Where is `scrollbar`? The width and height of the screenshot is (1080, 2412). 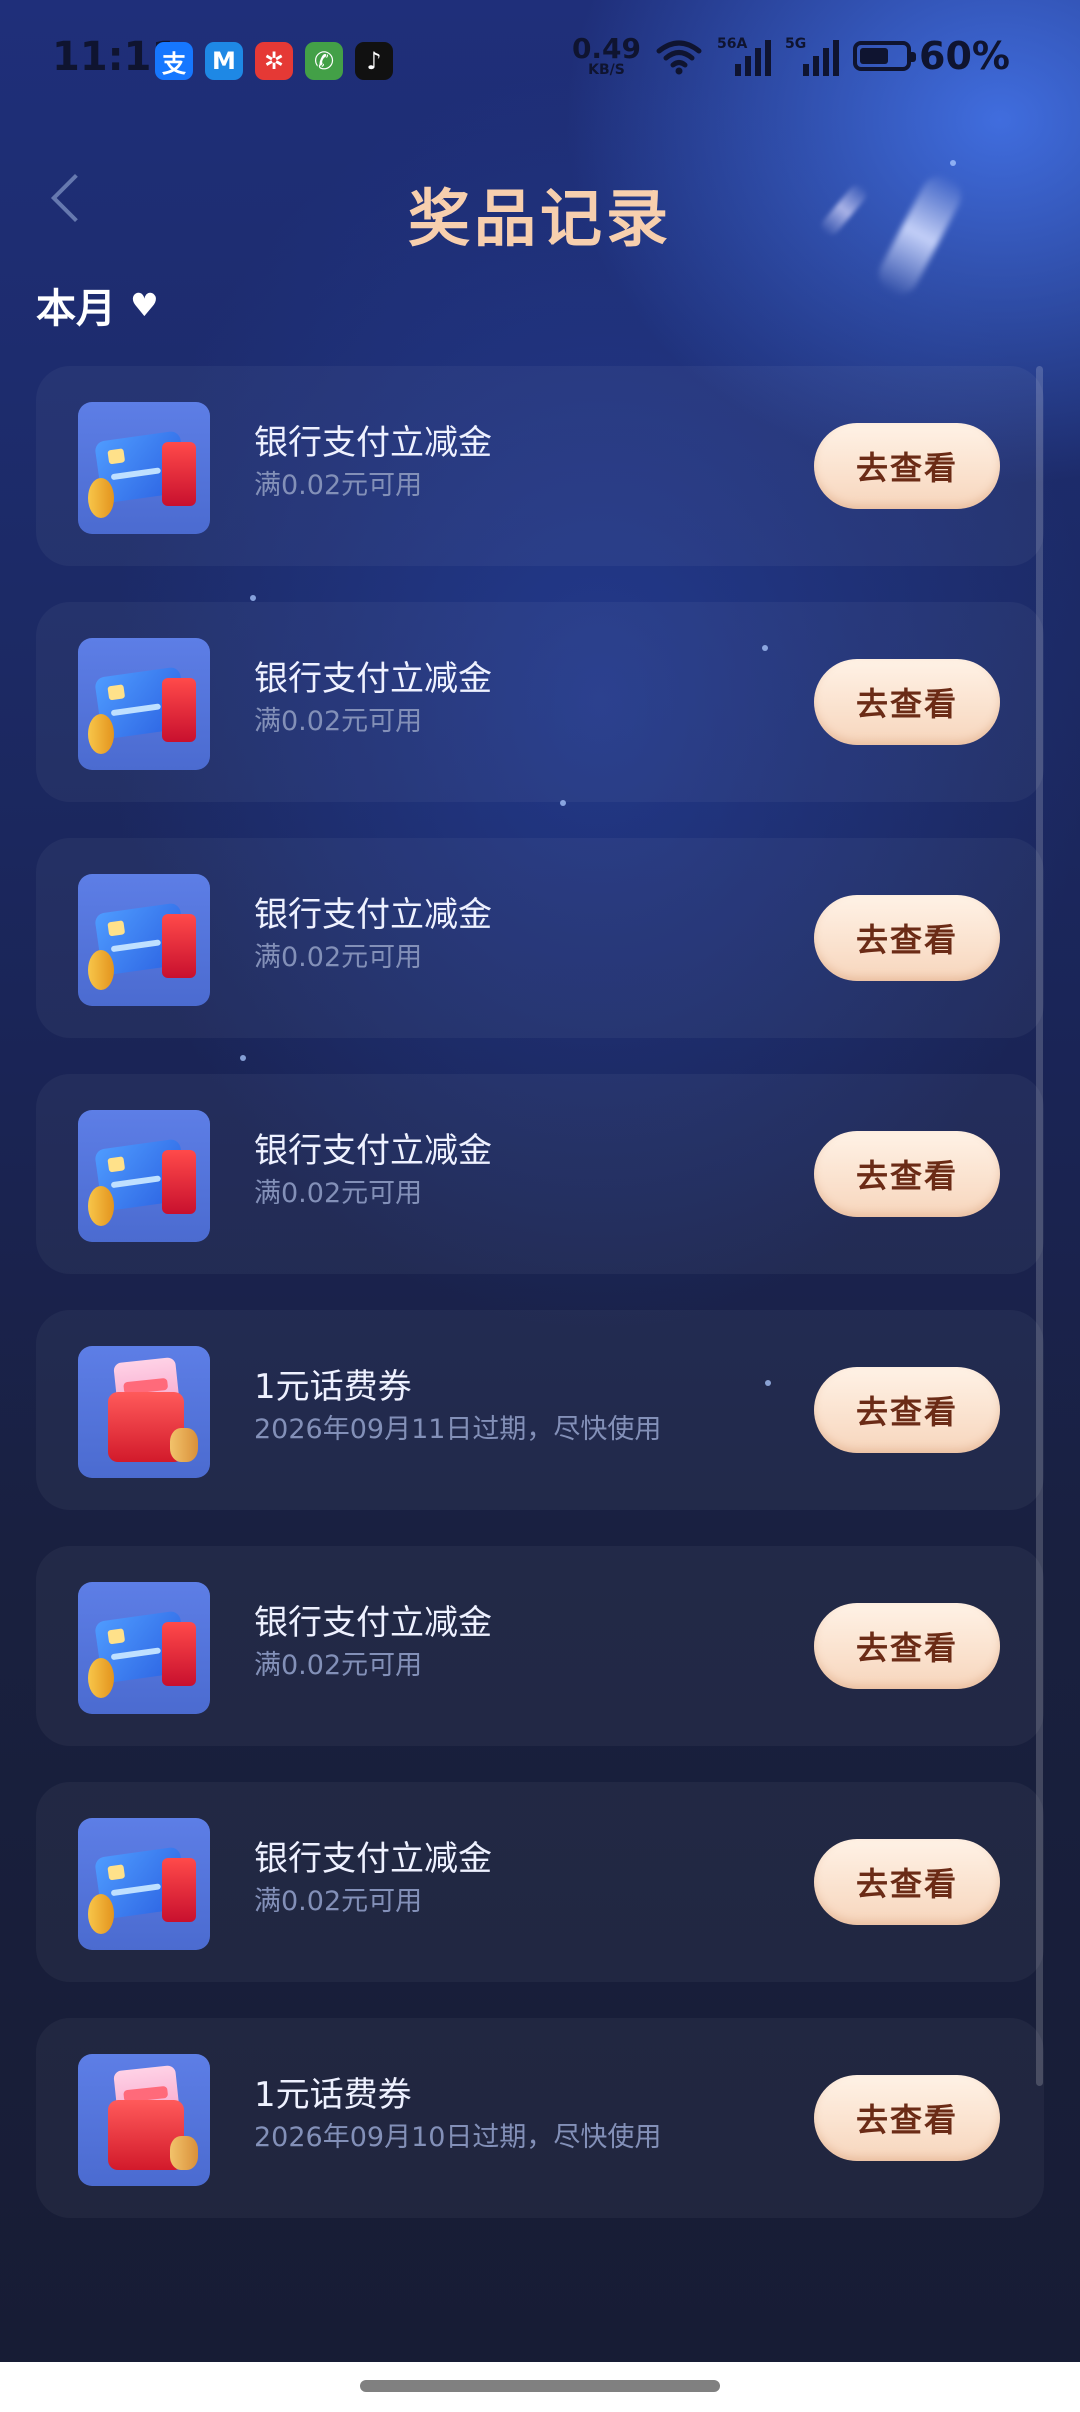
scrollbar is located at coordinates (1039, 1226).